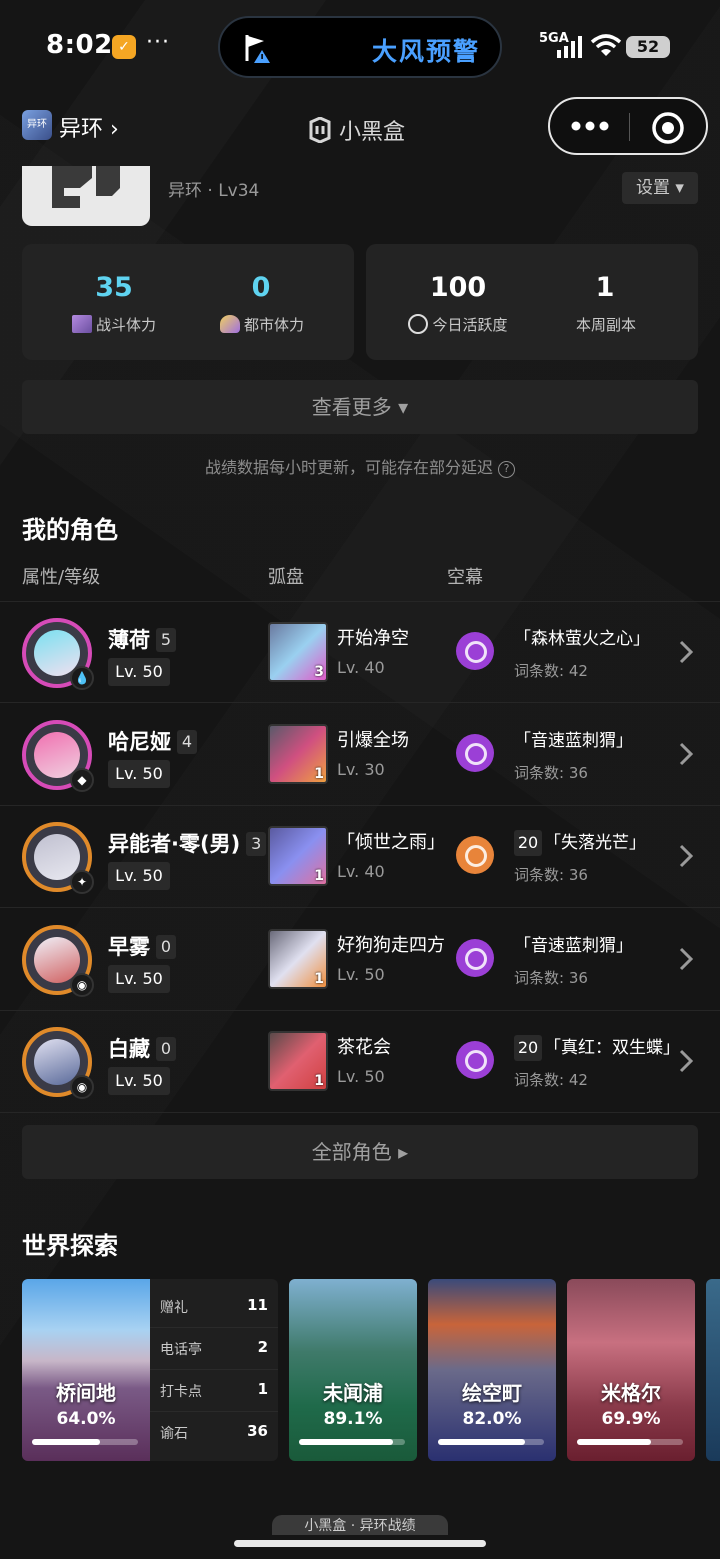 The image size is (720, 1559). Describe the element at coordinates (569, 47) in the screenshot. I see `signal-icon` at that location.